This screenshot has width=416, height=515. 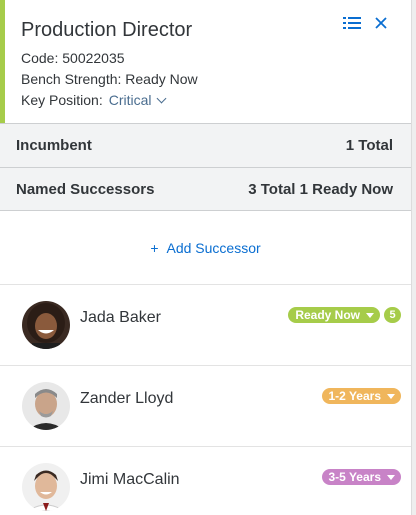 I want to click on readiness-badge: 3-5 Years, so click(x=361, y=477).